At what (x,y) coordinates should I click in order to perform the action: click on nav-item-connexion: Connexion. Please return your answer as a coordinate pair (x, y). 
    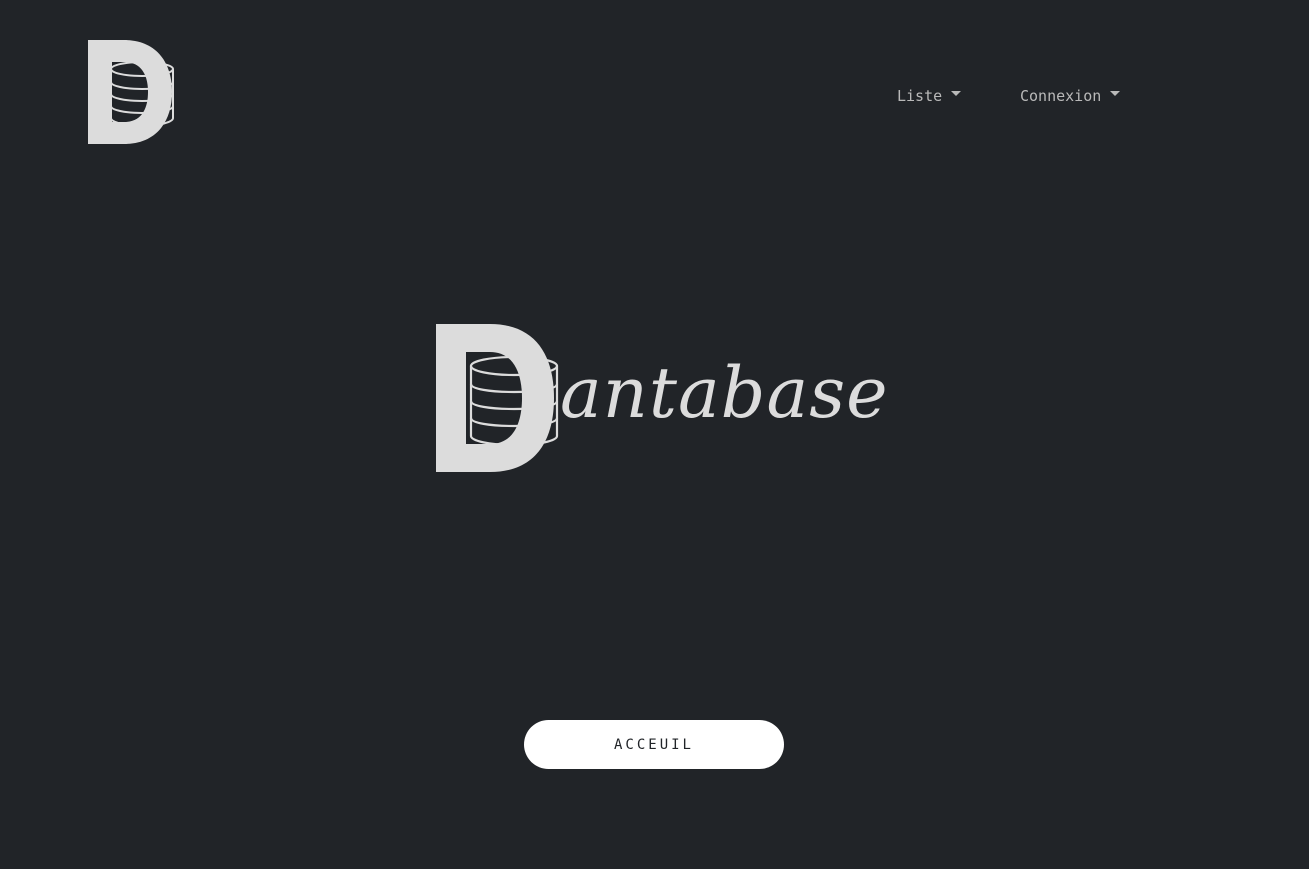
    Looking at the image, I should click on (1070, 96).